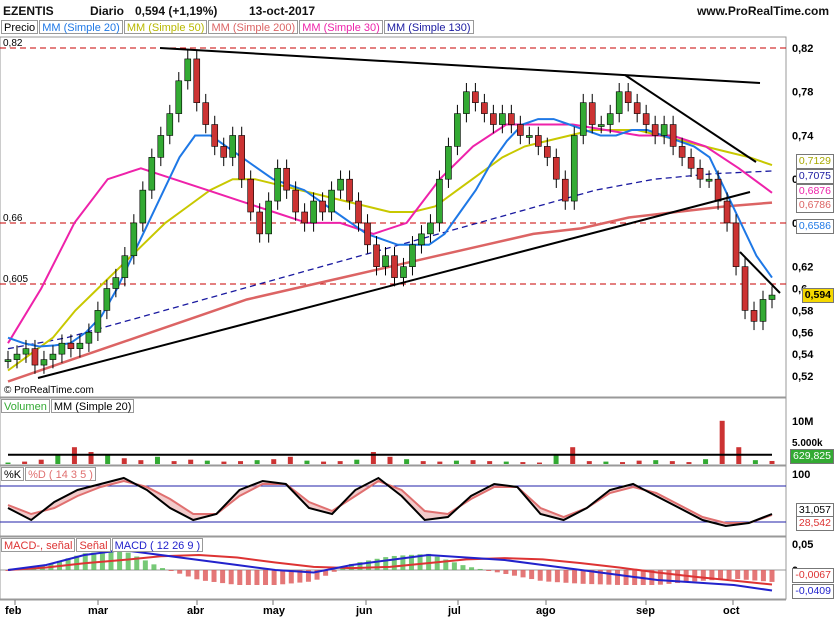  I want to click on x-axis-label: may, so click(274, 611).